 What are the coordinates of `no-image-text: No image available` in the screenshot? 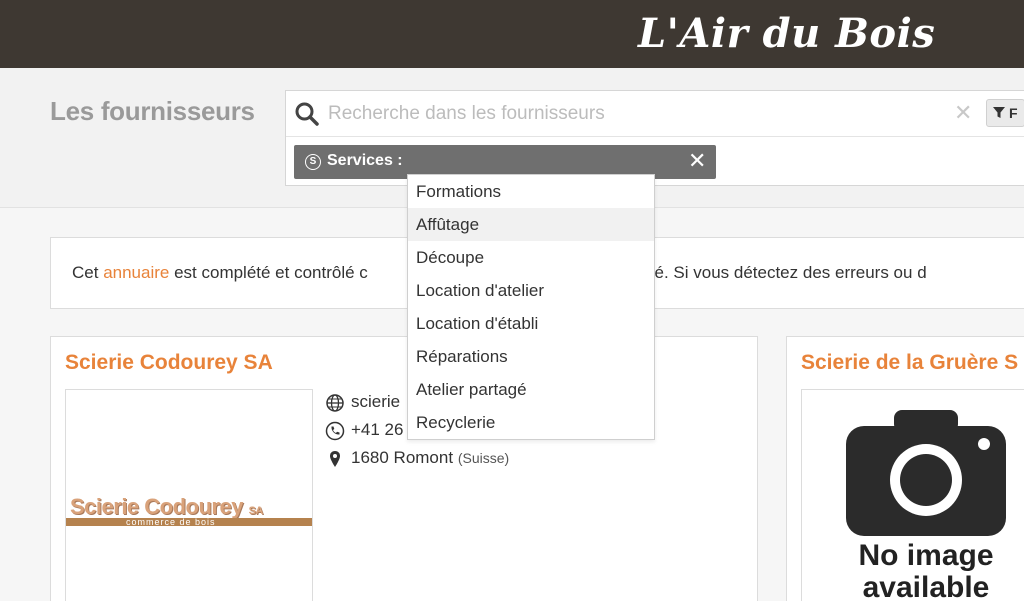 It's located at (926, 570).